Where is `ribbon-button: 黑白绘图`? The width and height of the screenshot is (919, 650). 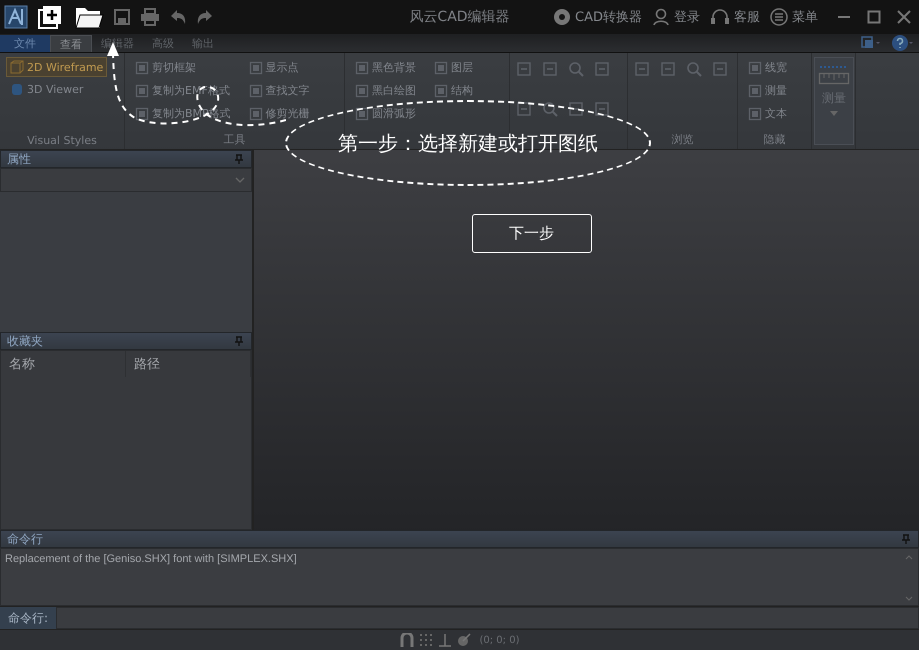 ribbon-button: 黑白绘图 is located at coordinates (385, 90).